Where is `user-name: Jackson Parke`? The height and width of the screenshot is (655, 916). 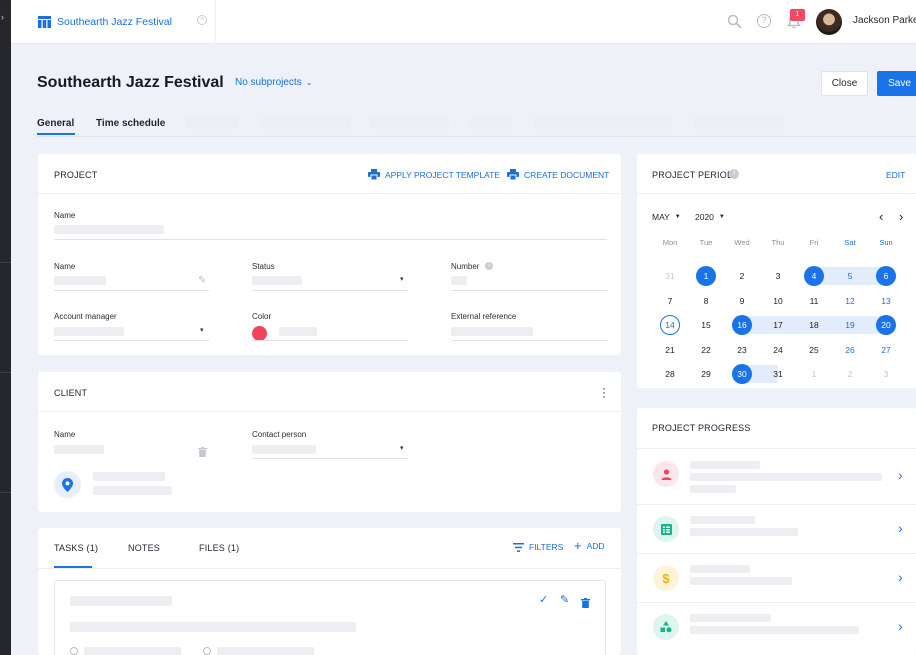 user-name: Jackson Parke is located at coordinates (884, 20).